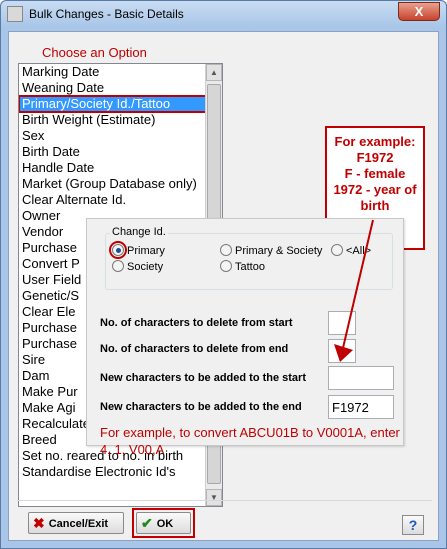 This screenshot has height=549, width=447. I want to click on annotation-line: For example:, so click(375, 141).